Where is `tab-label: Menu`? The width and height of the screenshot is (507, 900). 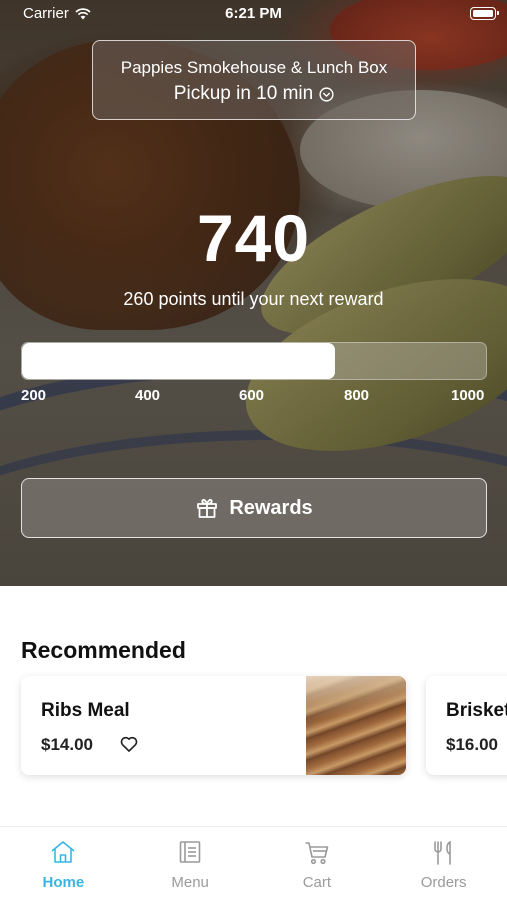
tab-label: Menu is located at coordinates (190, 882).